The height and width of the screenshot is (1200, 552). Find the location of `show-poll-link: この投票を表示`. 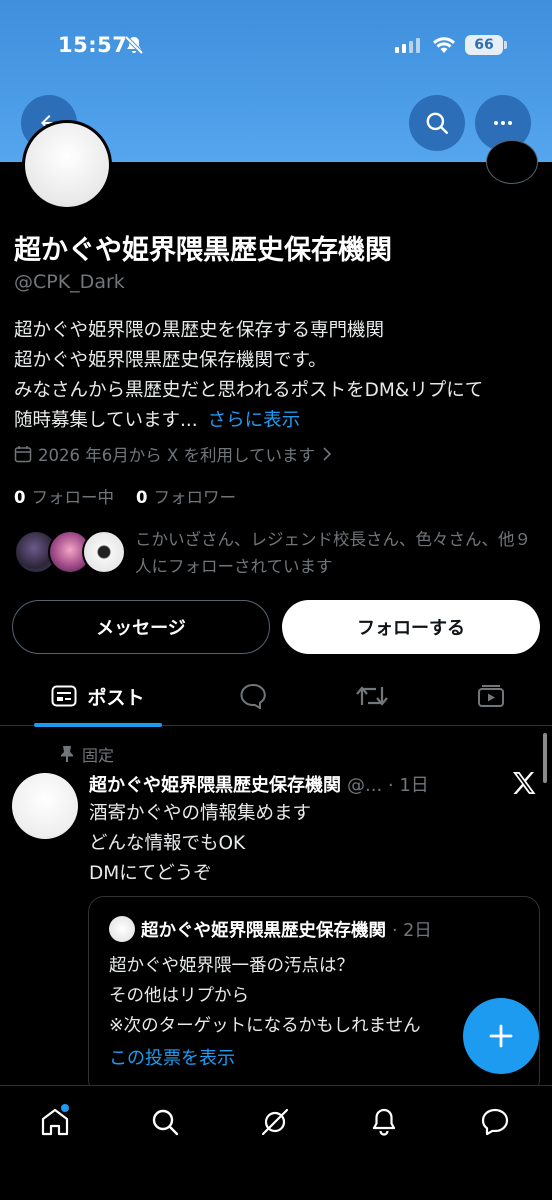

show-poll-link: この投票を表示 is located at coordinates (172, 1057).